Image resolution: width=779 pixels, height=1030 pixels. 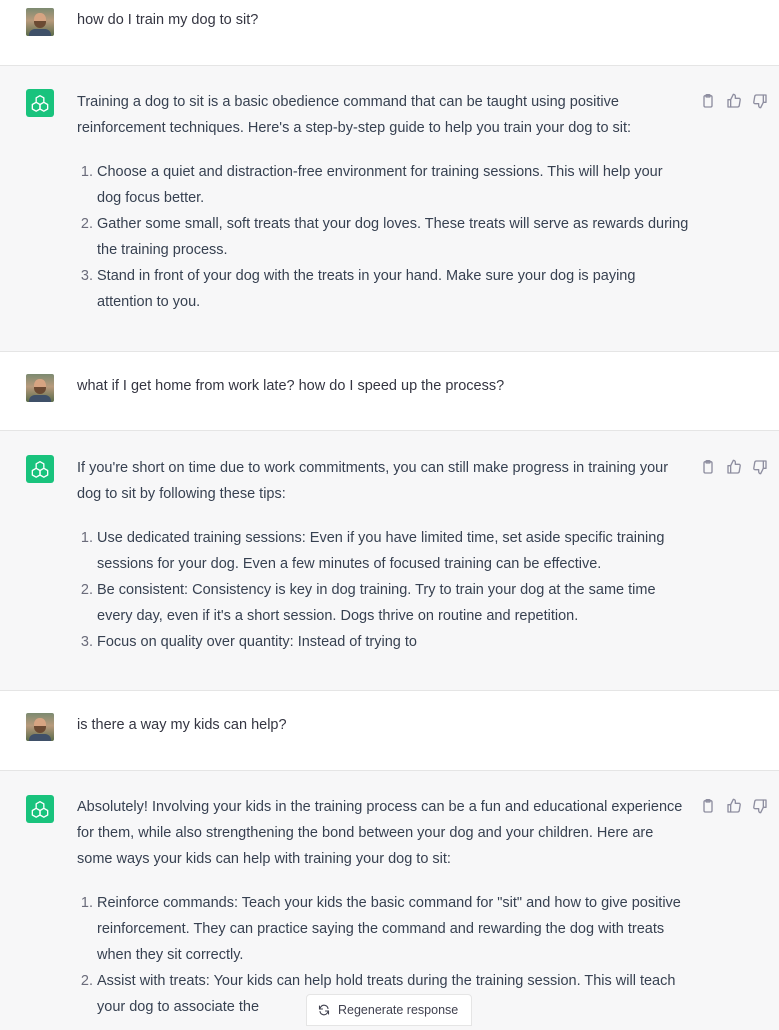 I want to click on user-message-text: is there a way my kids can help?, so click(x=182, y=725).